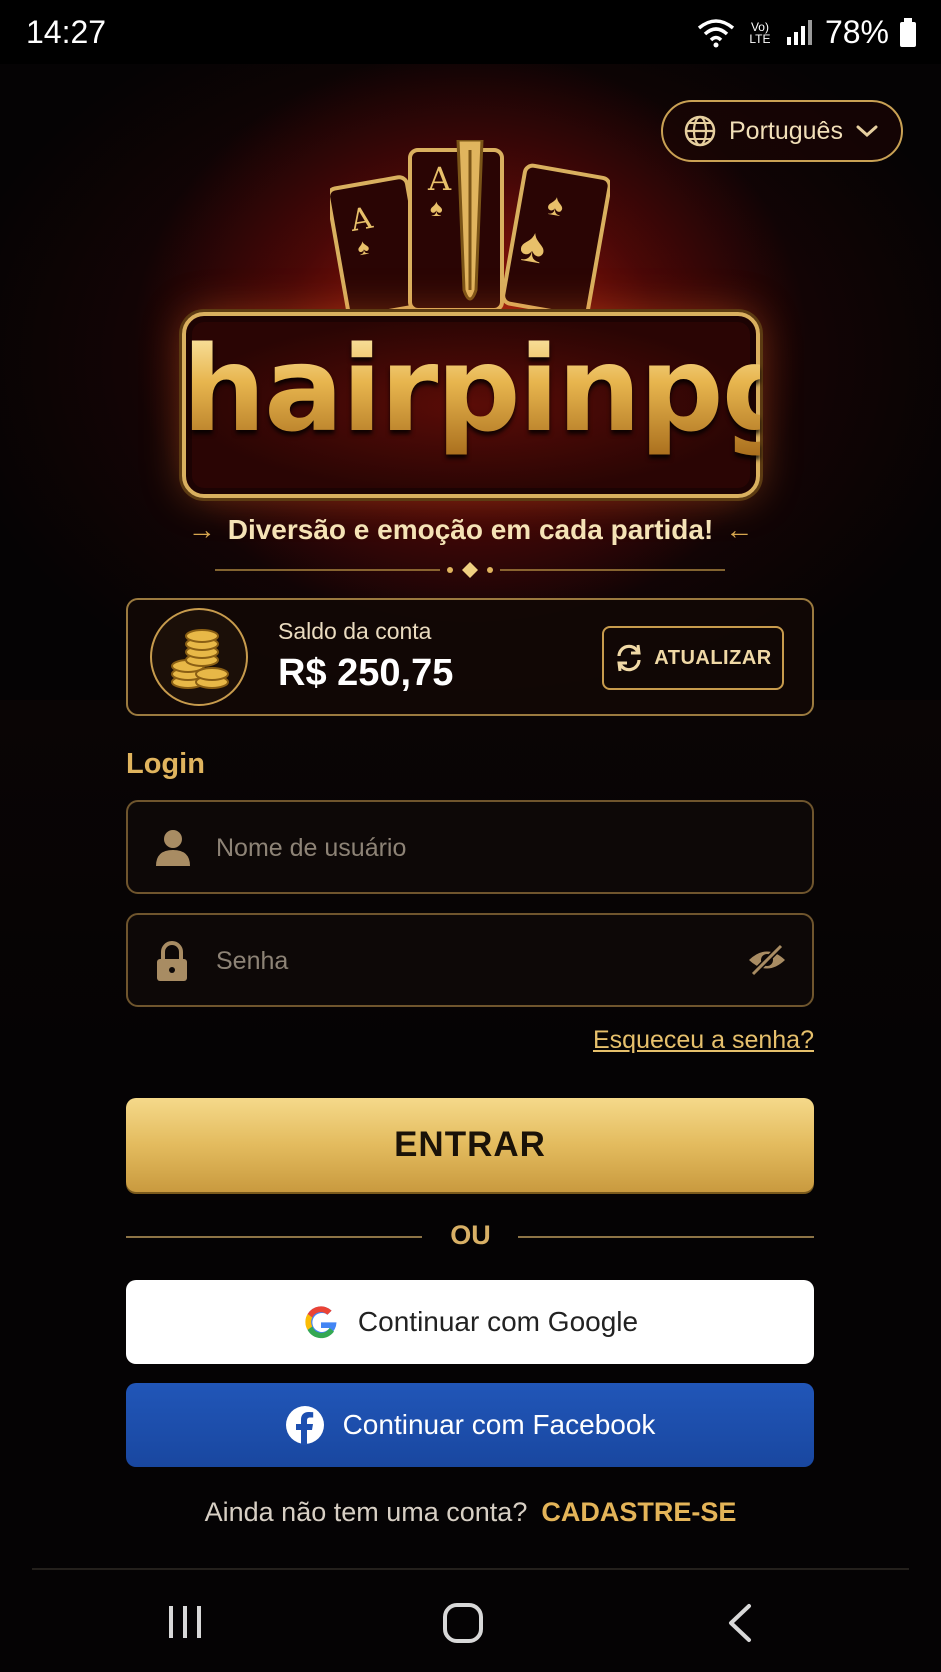 The height and width of the screenshot is (1672, 941). I want to click on wifi-icon, so click(716, 32).